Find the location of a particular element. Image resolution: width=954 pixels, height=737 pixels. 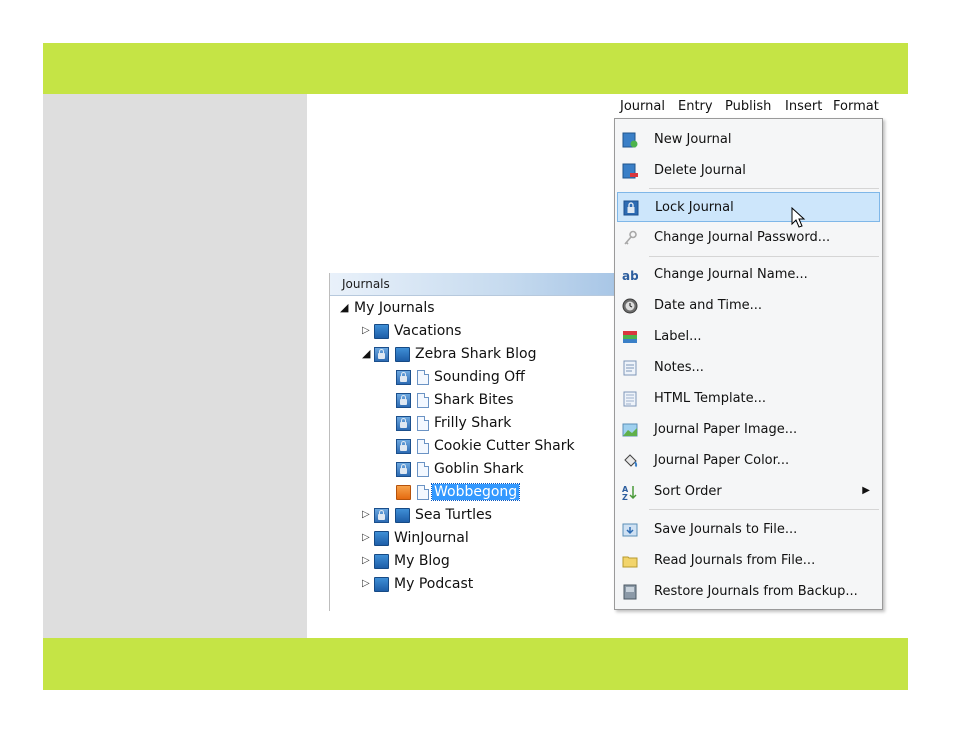

tree-node-label: Vacations is located at coordinates (428, 331).